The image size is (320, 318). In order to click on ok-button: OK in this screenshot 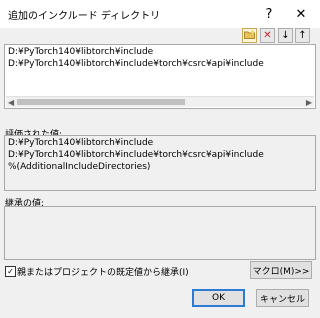, I will do `click(218, 298)`.